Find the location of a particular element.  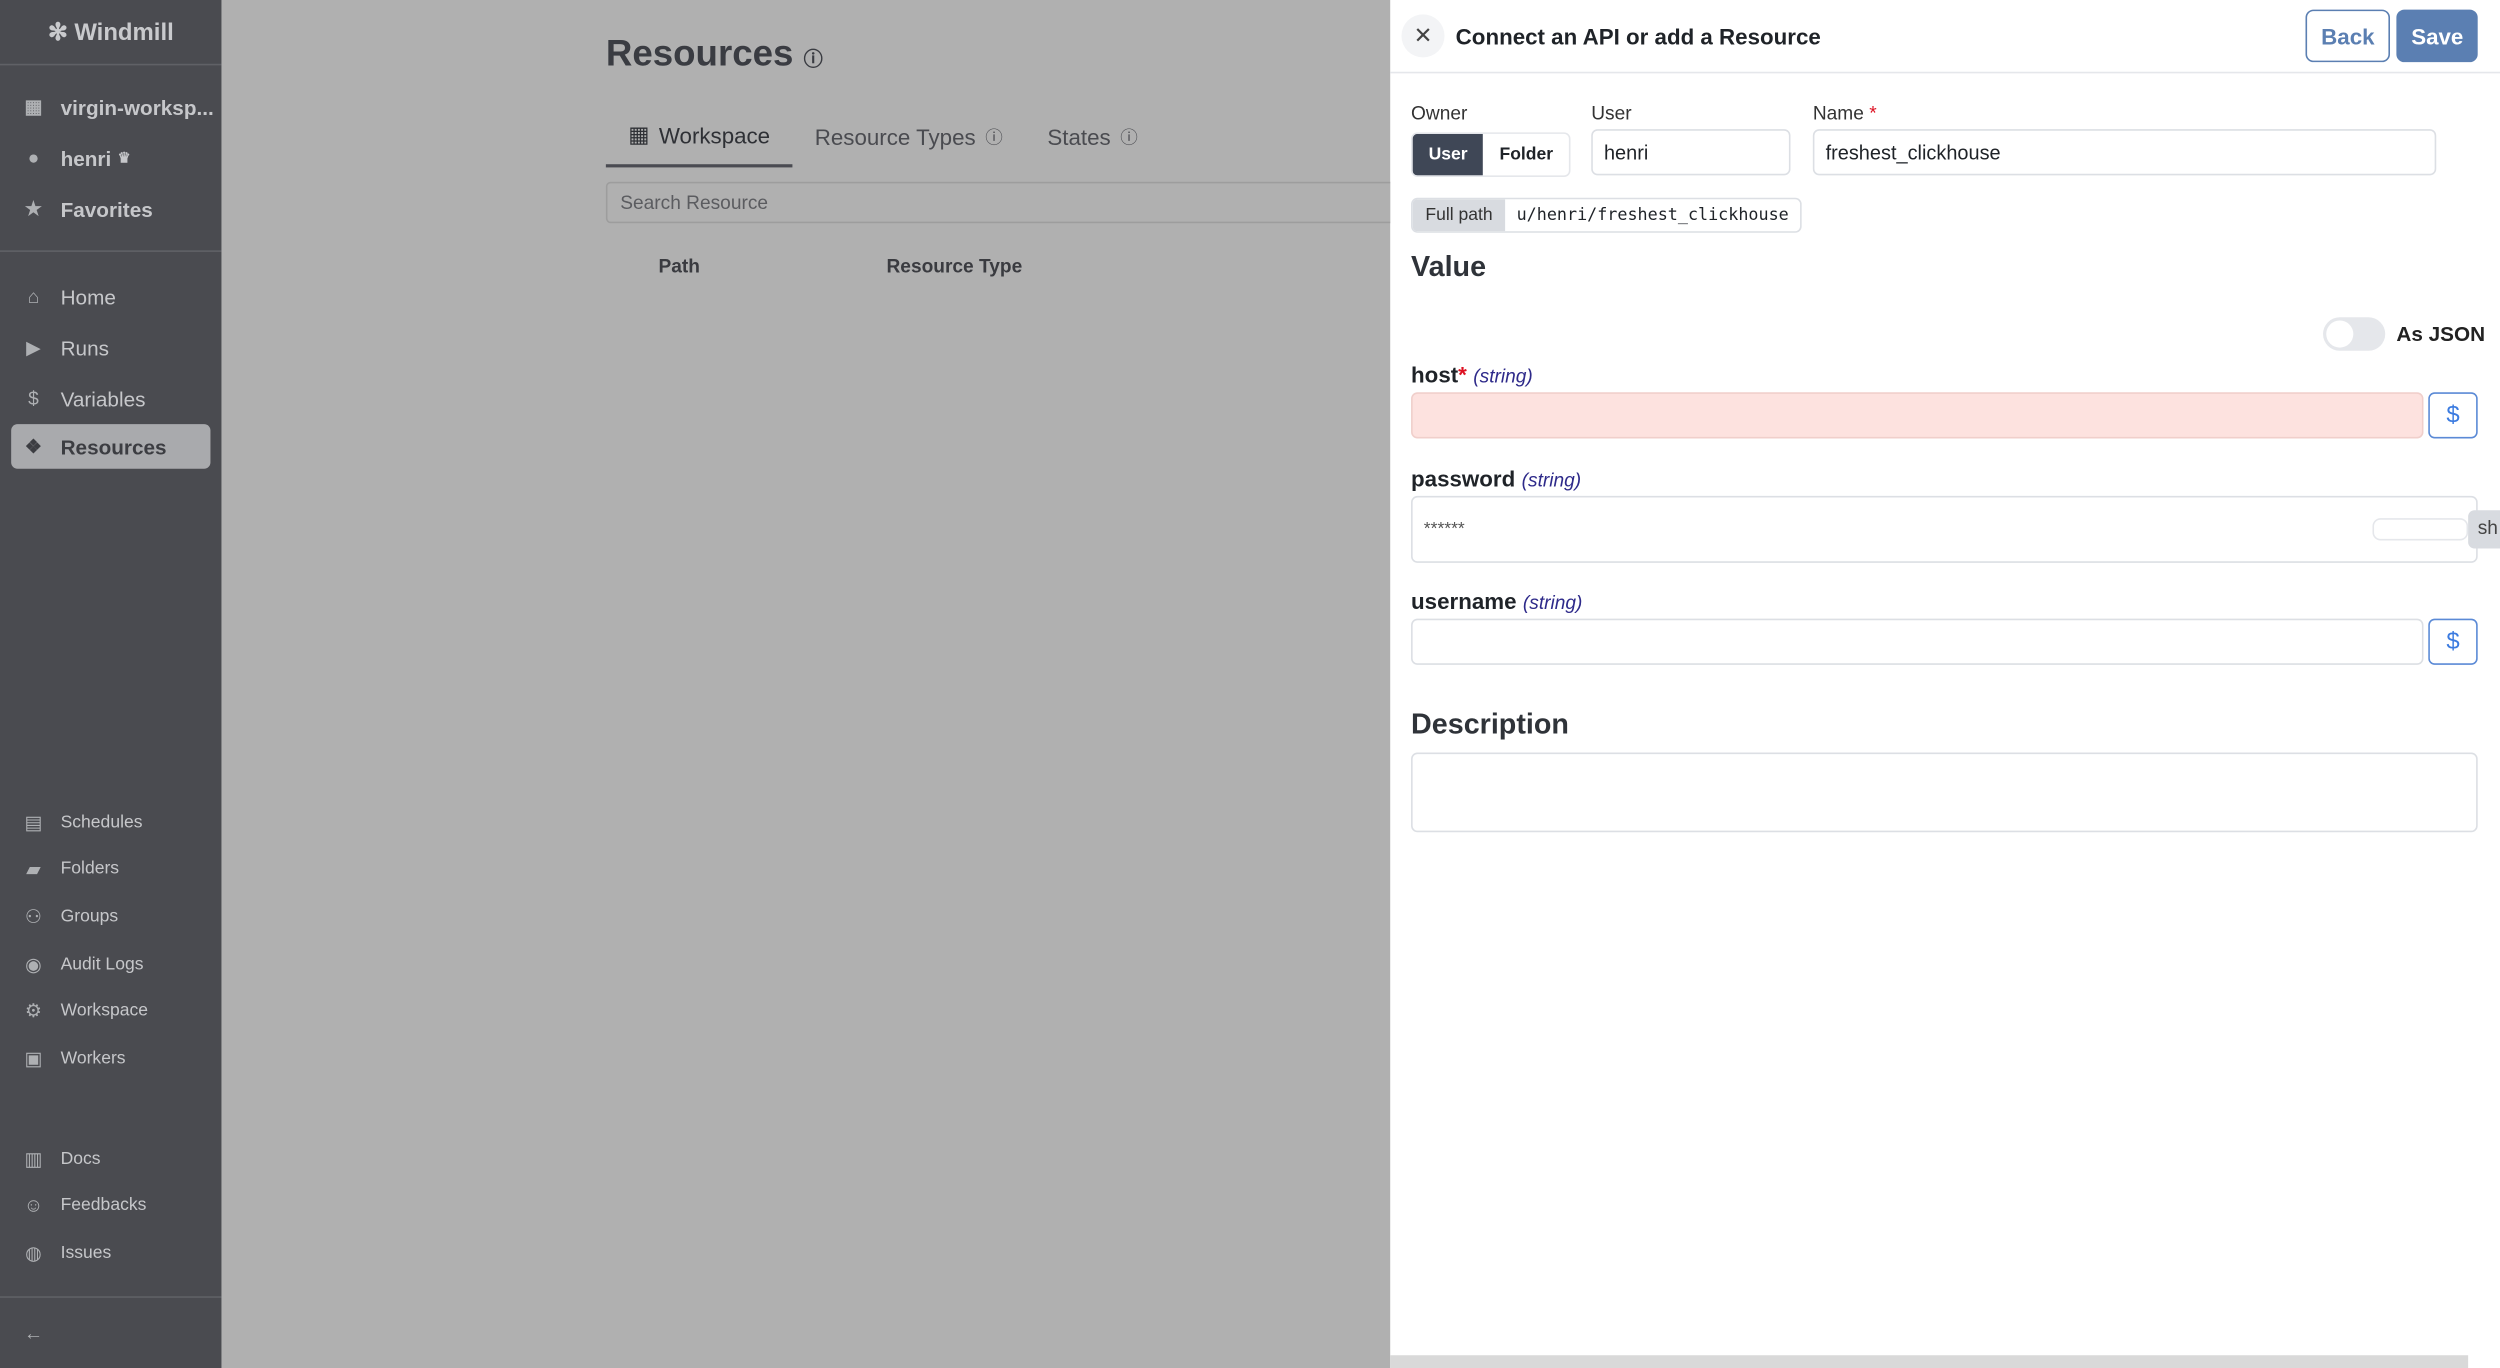

host-label: host* (string) is located at coordinates (1472, 374).